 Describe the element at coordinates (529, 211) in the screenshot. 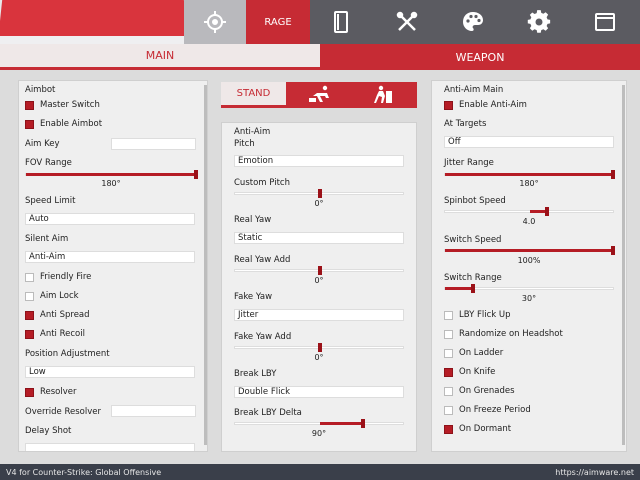

I see `spinbot-speed-slider` at that location.